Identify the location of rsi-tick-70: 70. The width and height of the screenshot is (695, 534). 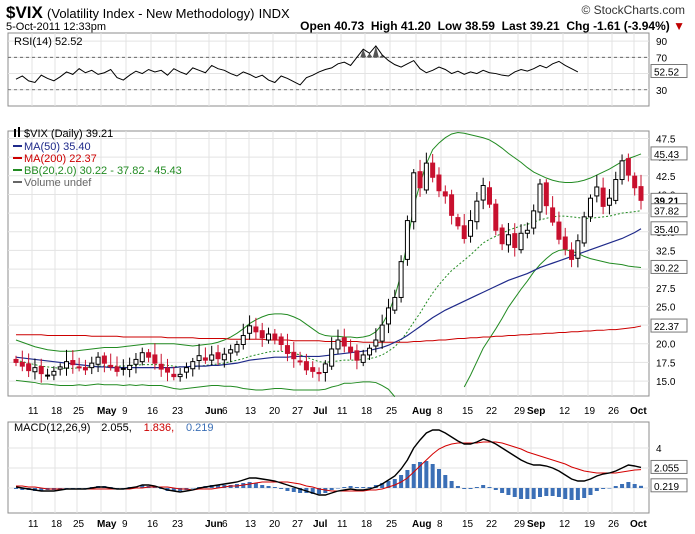
(662, 58).